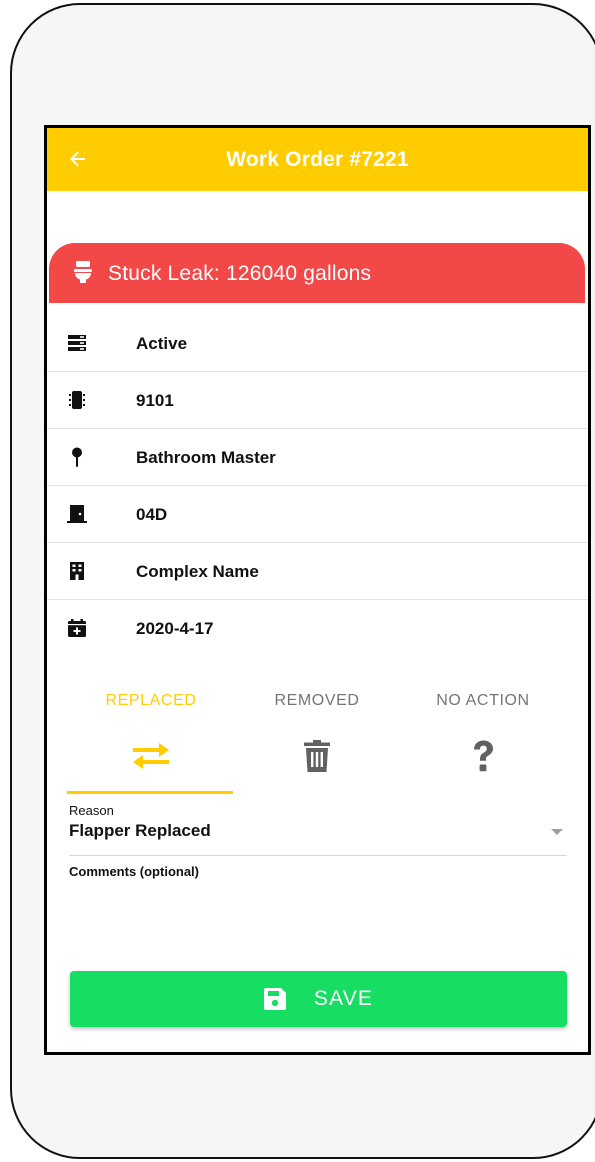 This screenshot has height=1162, width=595. Describe the element at coordinates (151, 756) in the screenshot. I see `swap-arrows-icon` at that location.